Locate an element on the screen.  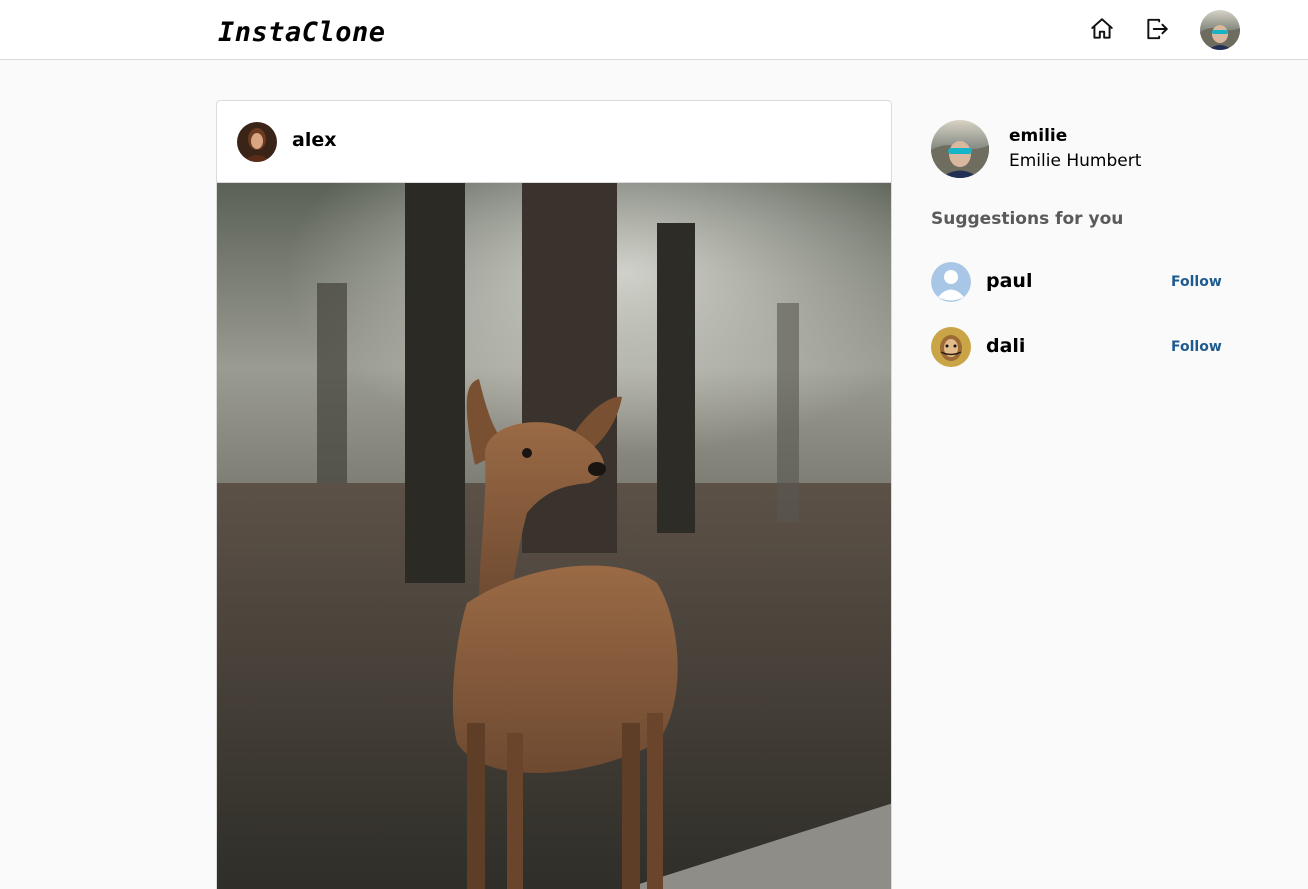
post-header: alex is located at coordinates (554, 142).